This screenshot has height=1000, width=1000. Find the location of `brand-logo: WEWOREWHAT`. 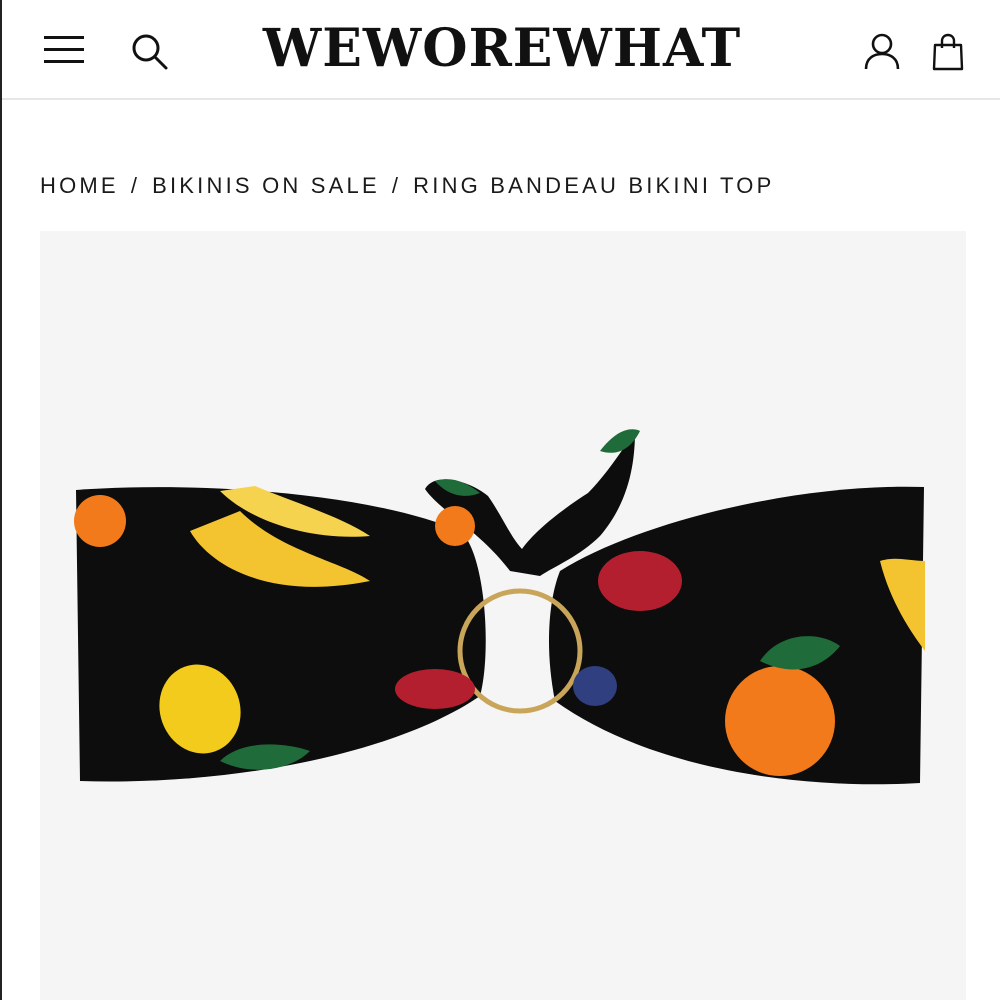

brand-logo: WEWOREWHAT is located at coordinates (502, 49).